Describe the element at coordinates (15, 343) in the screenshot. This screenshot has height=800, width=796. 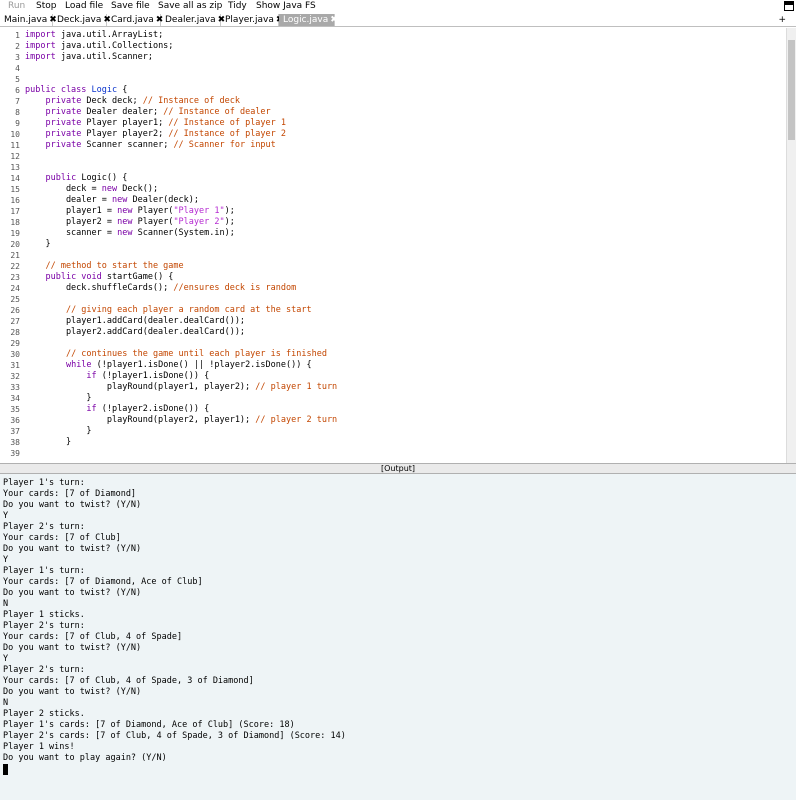
I see `line-number: 29` at that location.